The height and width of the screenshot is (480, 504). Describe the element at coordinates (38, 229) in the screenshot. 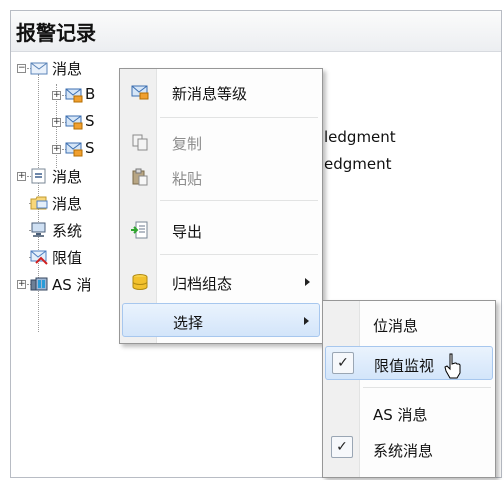

I see `computer-icon` at that location.